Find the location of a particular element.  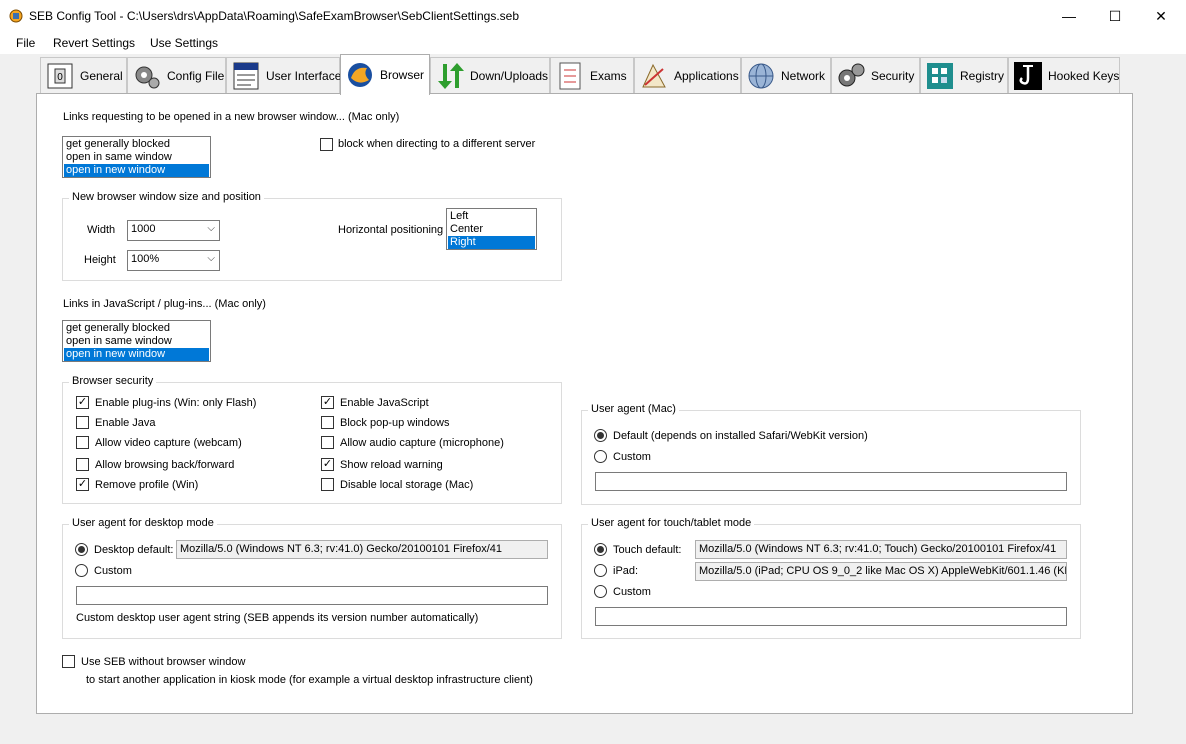

registry-icon is located at coordinates (940, 76).